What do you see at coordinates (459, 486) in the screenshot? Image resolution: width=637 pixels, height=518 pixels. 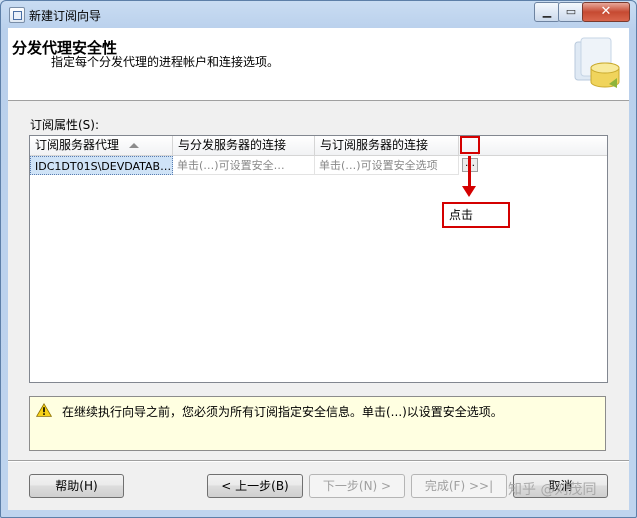 I see `finish-button: 完成(F) >>|` at bounding box center [459, 486].